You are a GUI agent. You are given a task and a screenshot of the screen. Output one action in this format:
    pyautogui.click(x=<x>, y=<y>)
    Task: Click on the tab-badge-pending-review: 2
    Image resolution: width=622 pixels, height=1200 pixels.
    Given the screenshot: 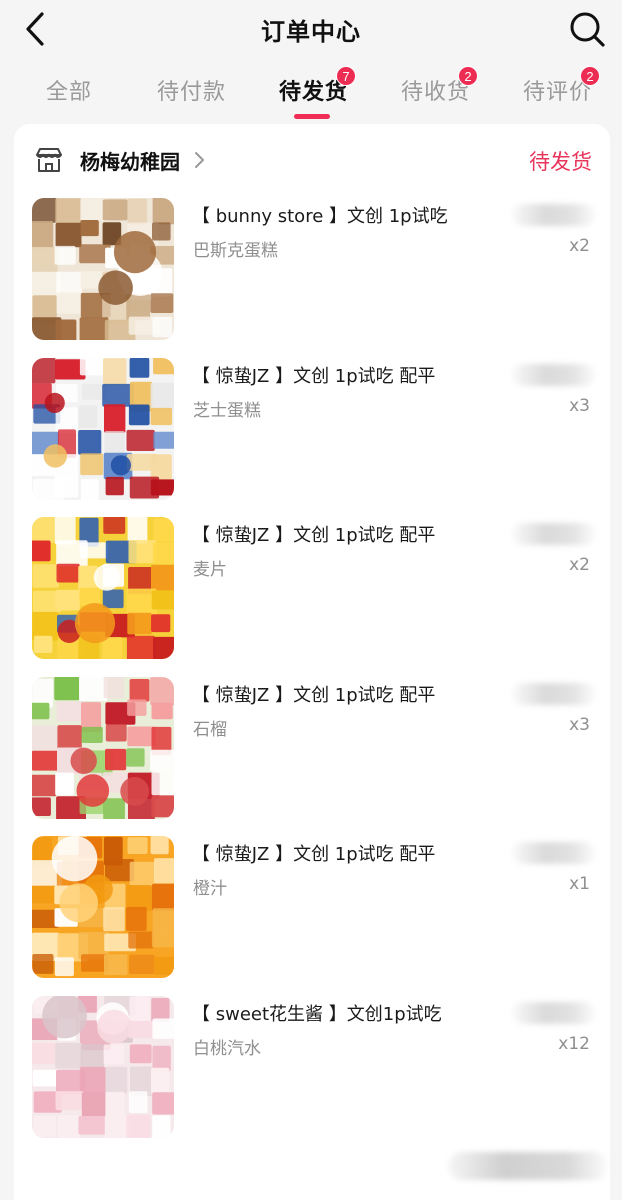 What is the action you would take?
    pyautogui.click(x=590, y=76)
    